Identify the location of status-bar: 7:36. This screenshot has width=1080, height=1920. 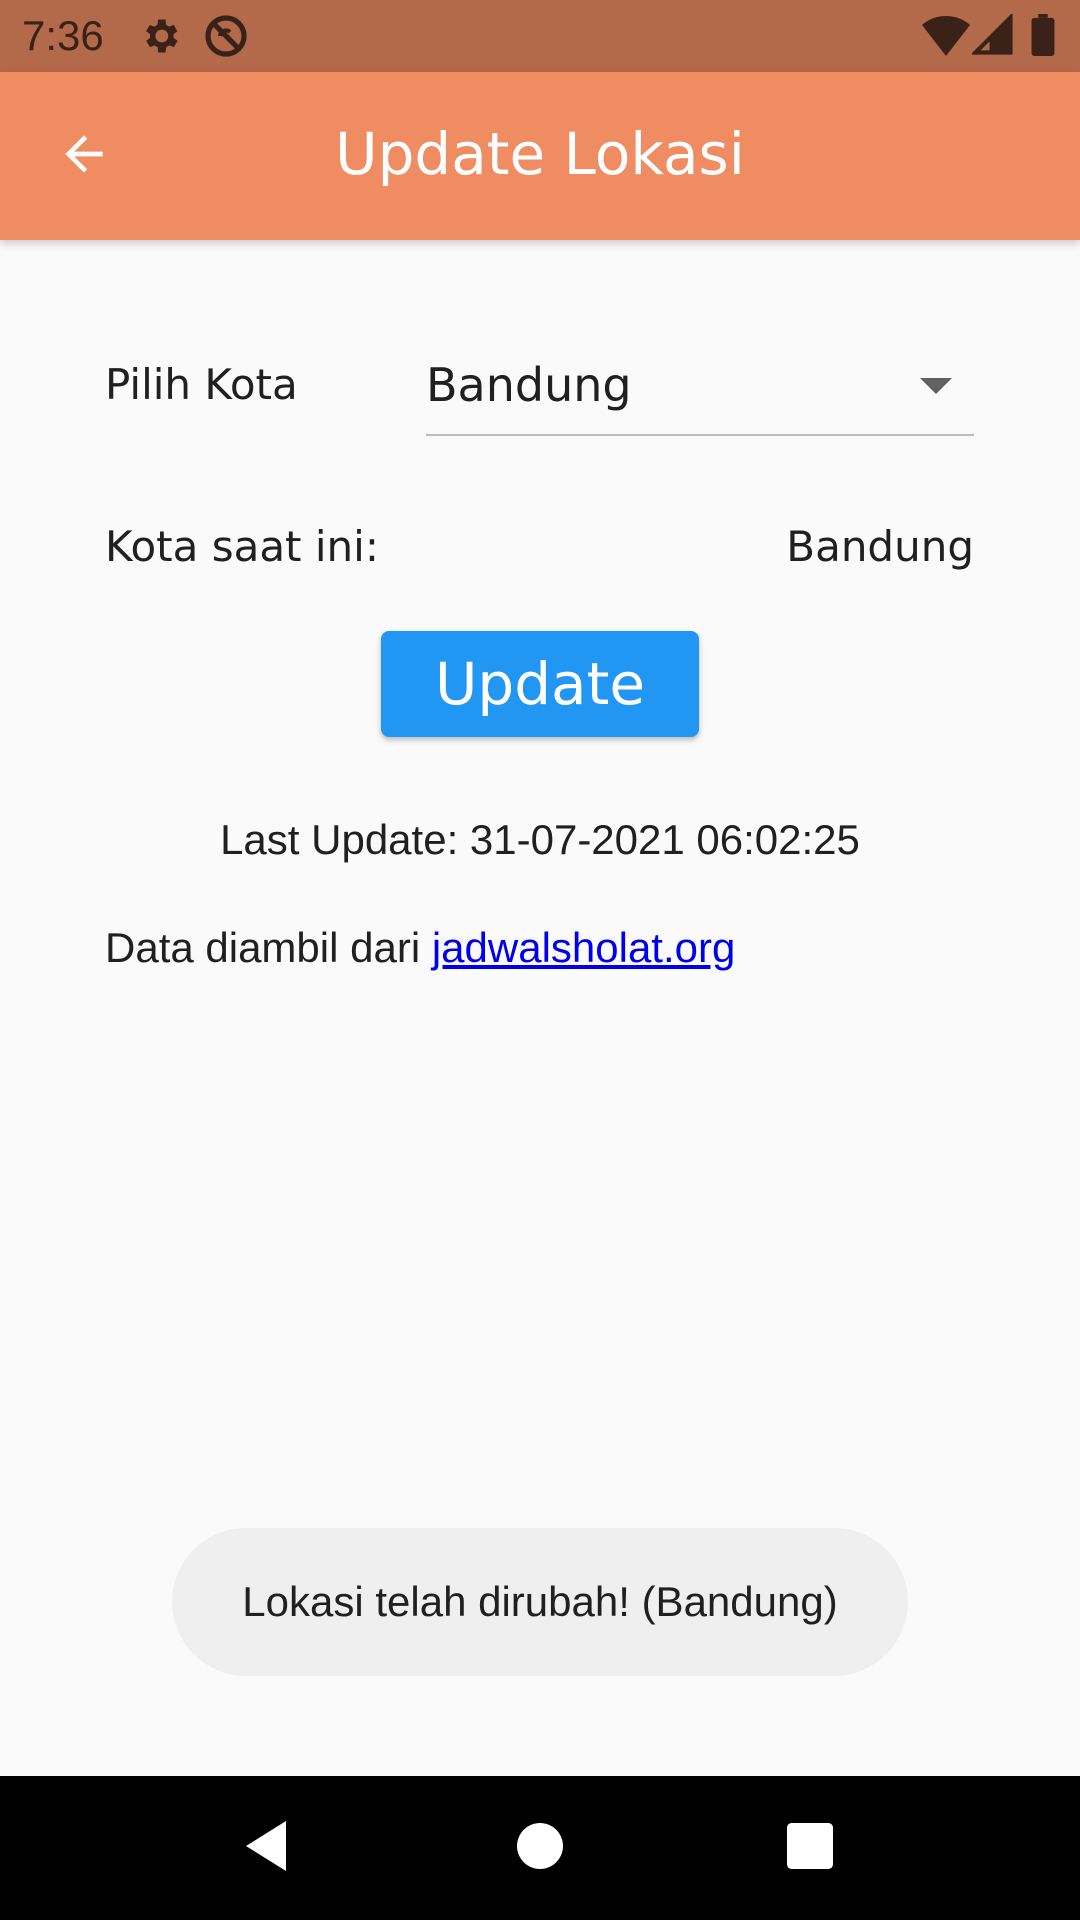
(540, 36).